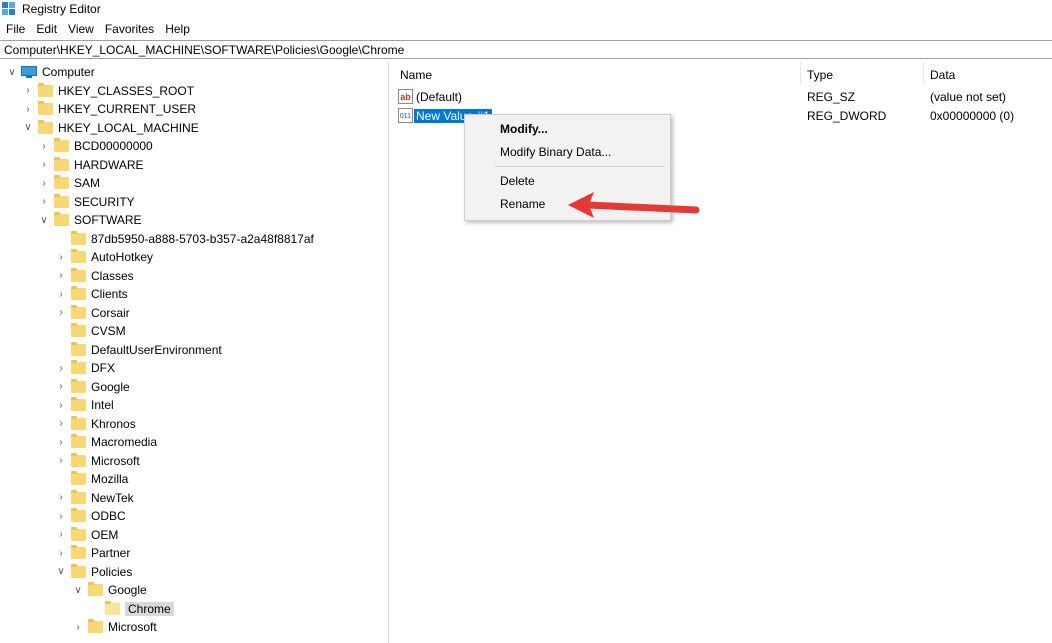 Image resolution: width=1052 pixels, height=643 pixels. Describe the element at coordinates (108, 331) in the screenshot. I see `tree-item-label: CVSM` at that location.